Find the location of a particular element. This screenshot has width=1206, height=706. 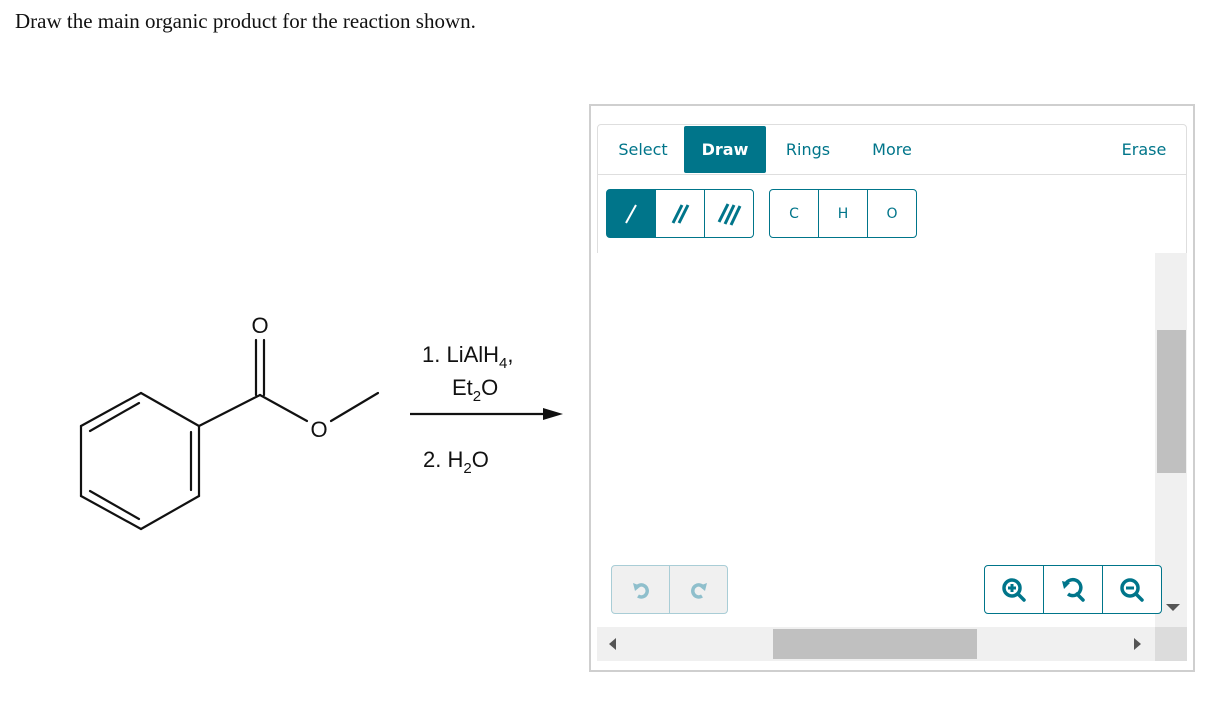

undo-button is located at coordinates (640, 589).